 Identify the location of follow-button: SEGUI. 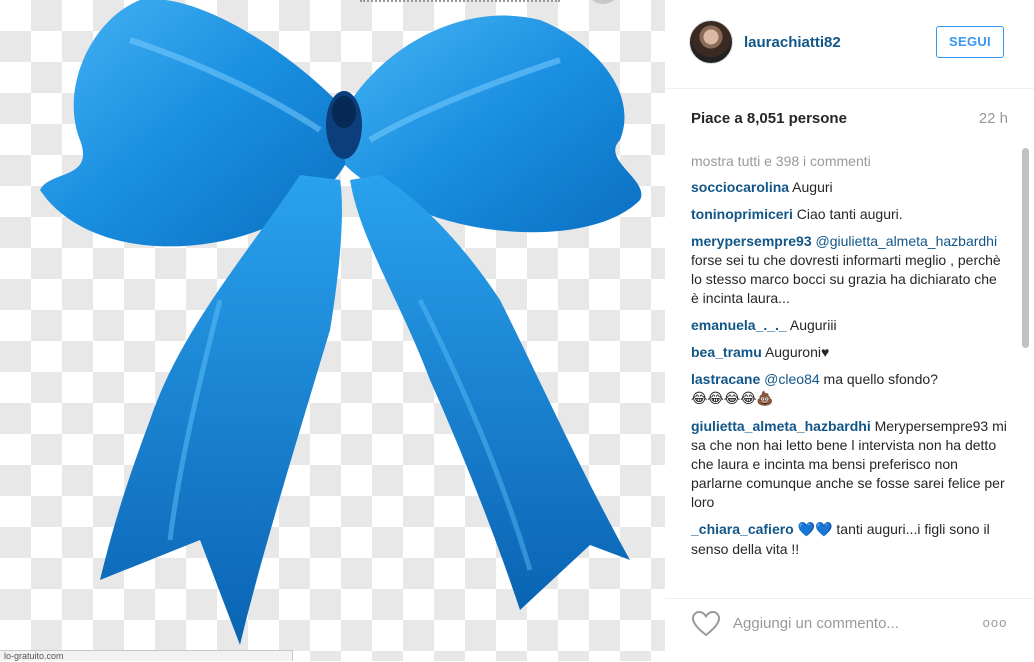
(970, 42).